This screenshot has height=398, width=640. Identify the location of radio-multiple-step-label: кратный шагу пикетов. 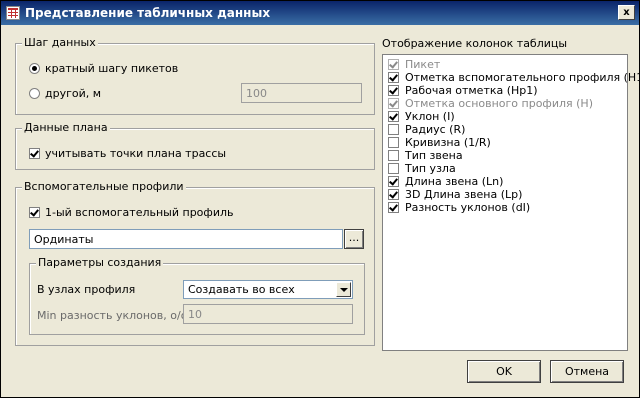
(112, 68).